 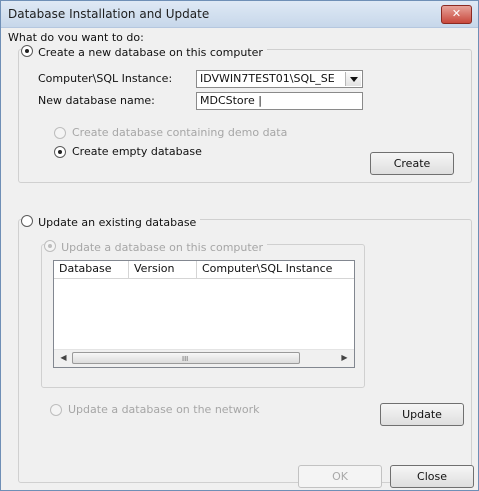 What do you see at coordinates (150, 52) in the screenshot?
I see `create-new-label: Create a new database on this computer` at bounding box center [150, 52].